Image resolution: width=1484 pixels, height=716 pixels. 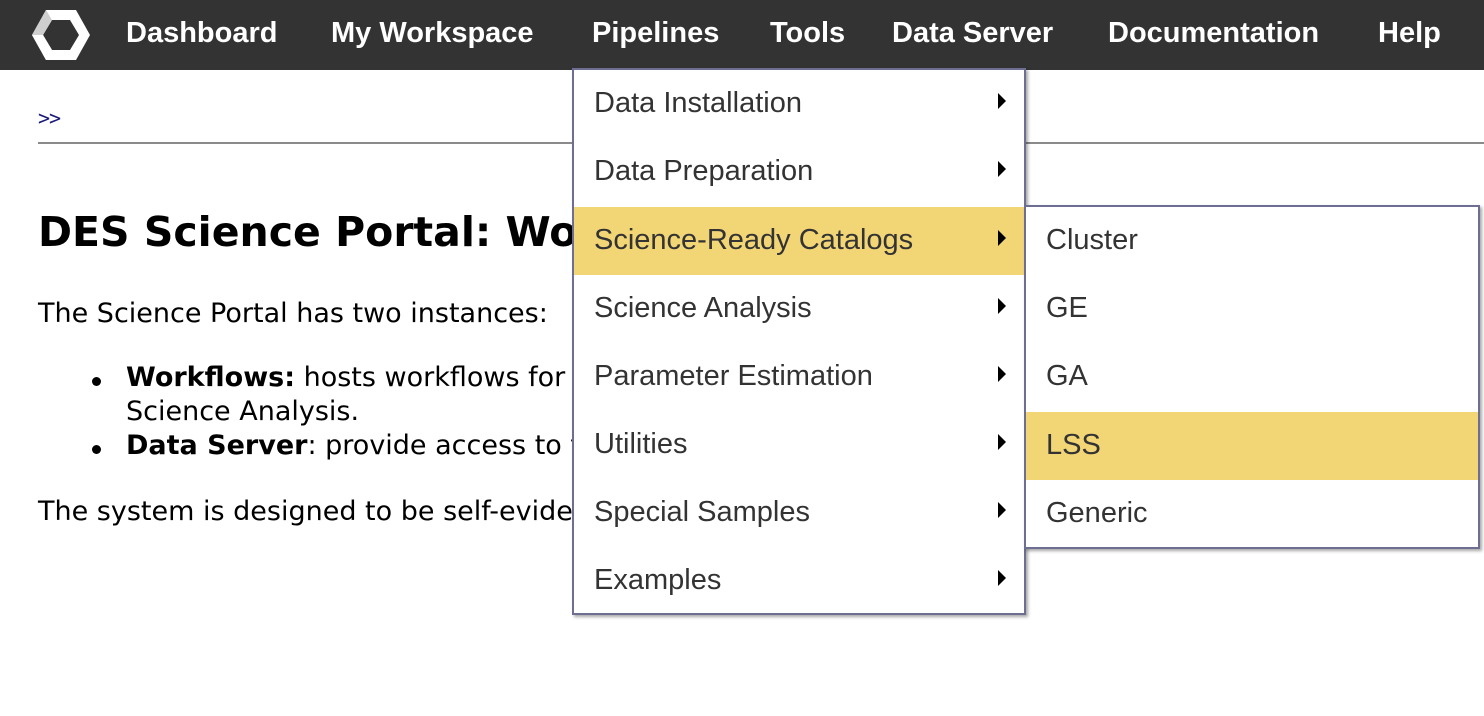 I want to click on menu-item-label: LSS, so click(x=1073, y=445).